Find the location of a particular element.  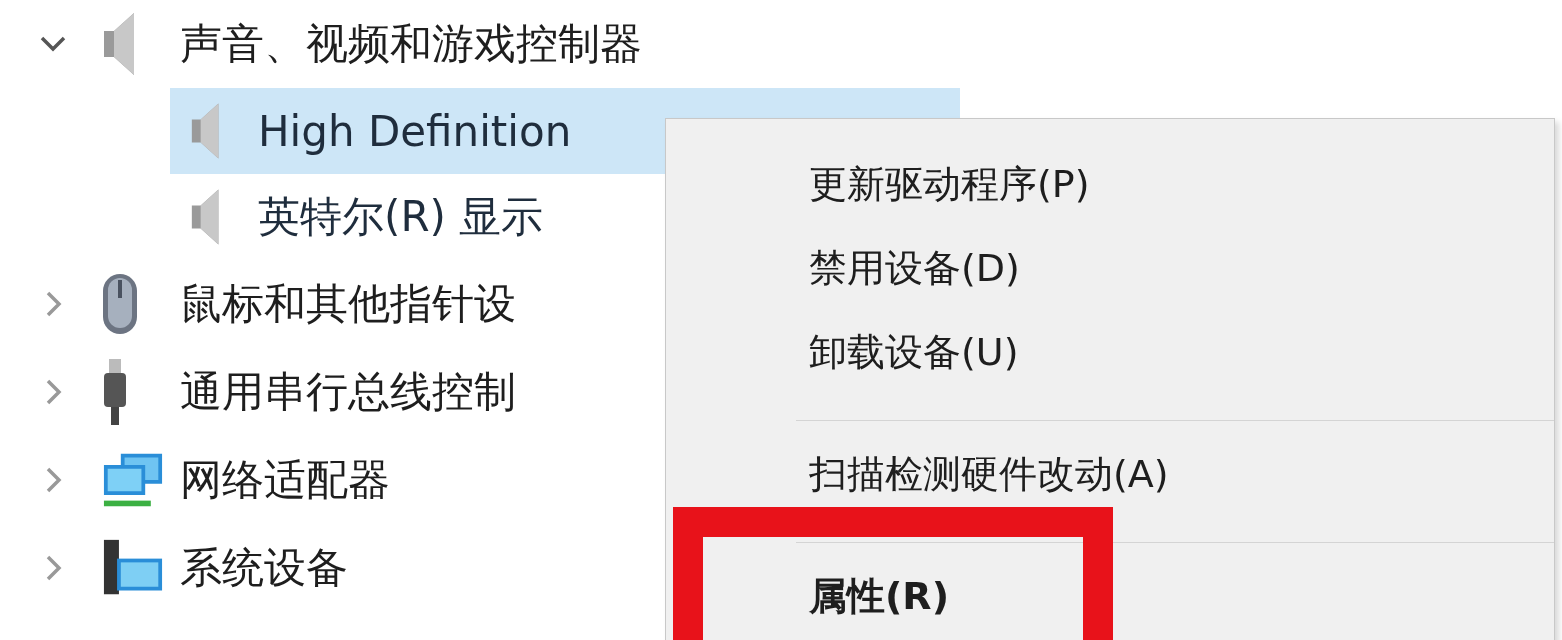

menu-item: 禁用设备(D) is located at coordinates (914, 269).